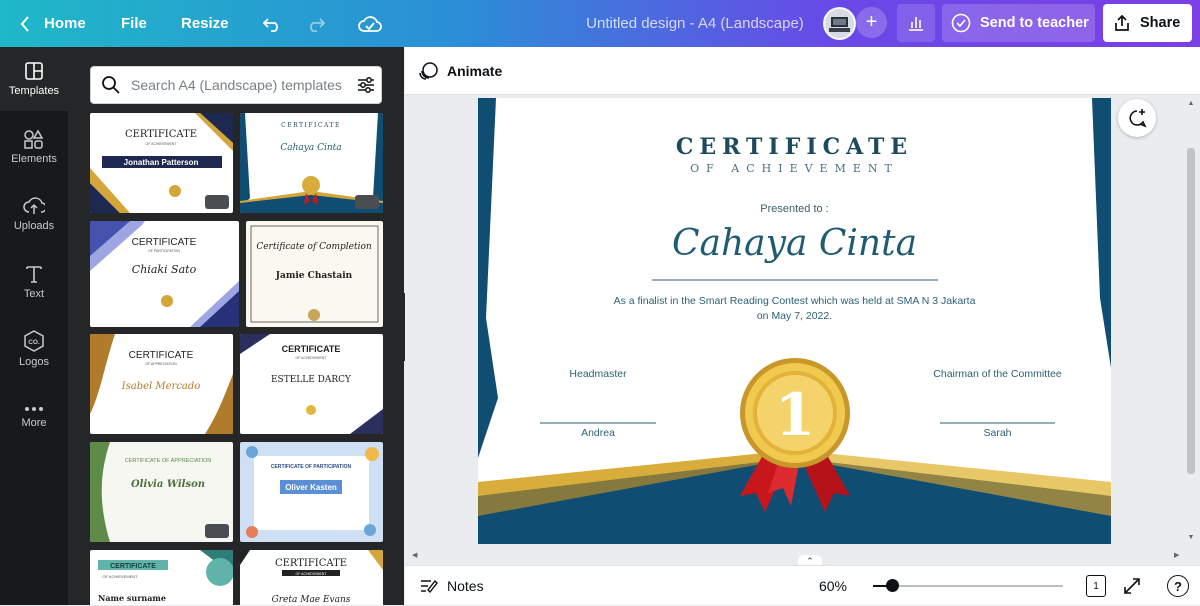 The image size is (1200, 606). Describe the element at coordinates (598, 433) in the screenshot. I see `left-signatory-name: Andrea` at that location.